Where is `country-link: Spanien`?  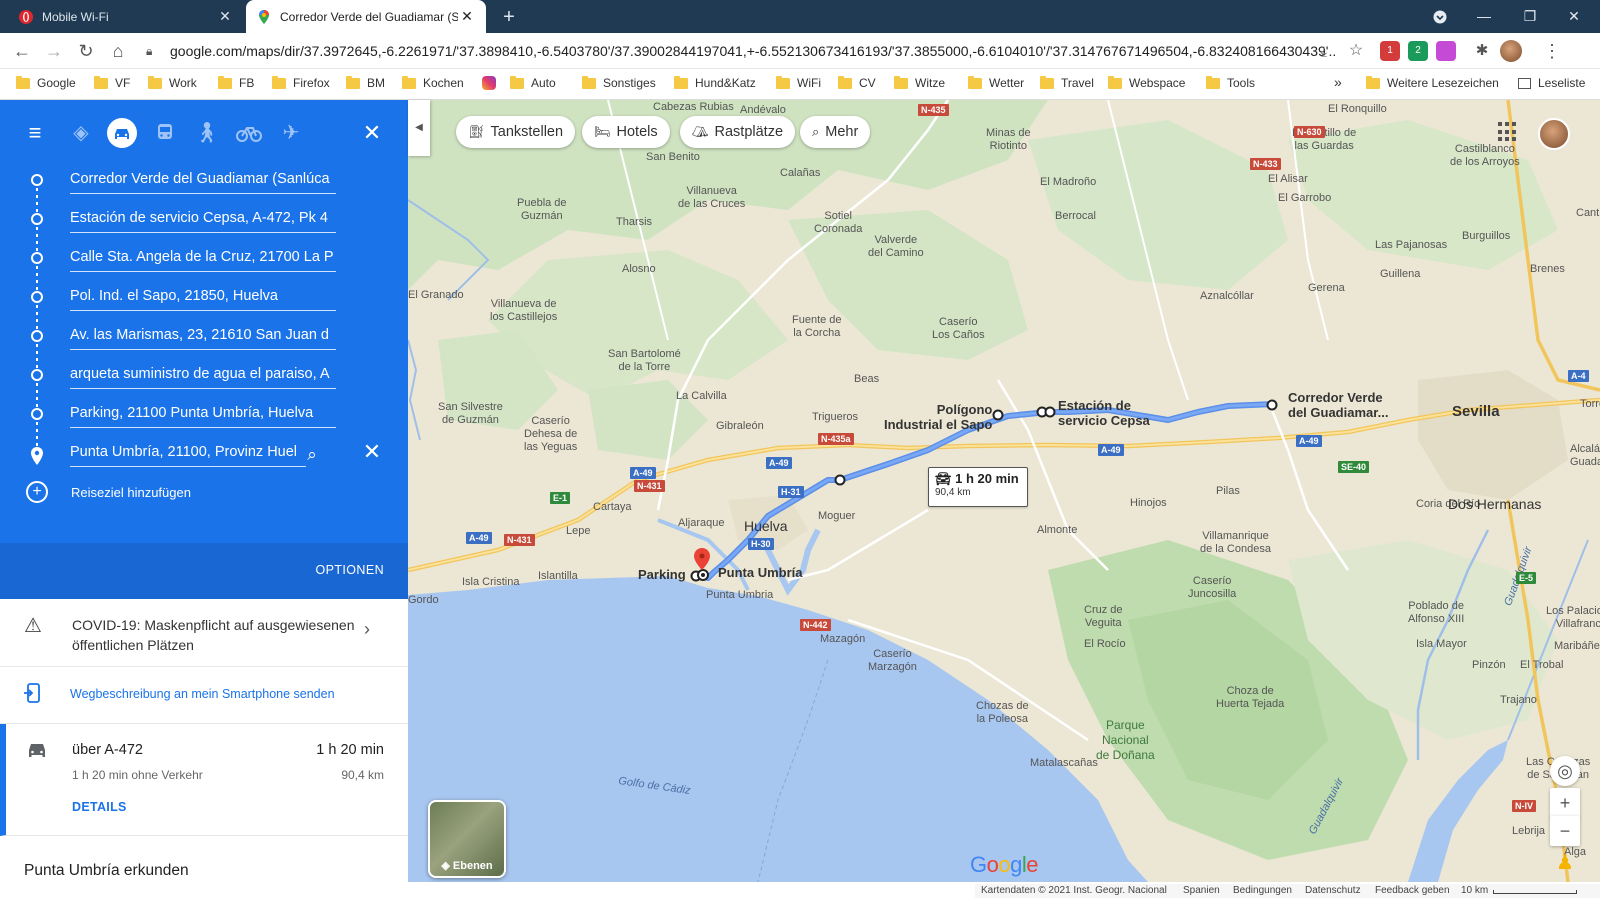
country-link: Spanien is located at coordinates (1201, 890).